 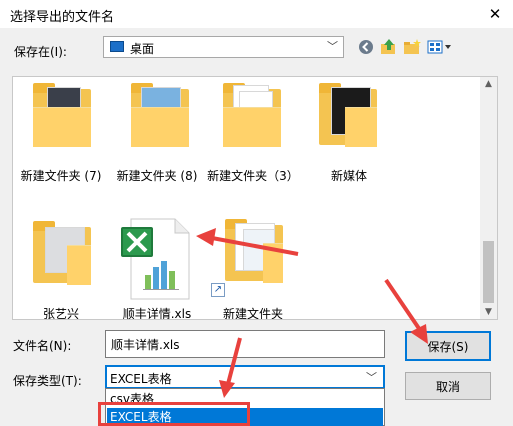 I want to click on vertical-scrollbar: ▲ ▼, so click(x=488, y=198).